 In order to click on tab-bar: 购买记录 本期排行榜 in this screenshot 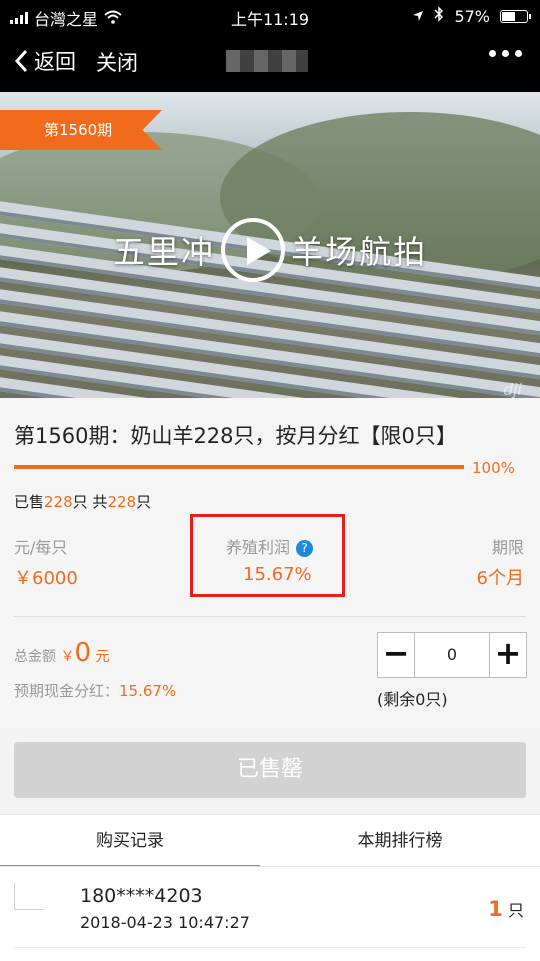, I will do `click(270, 840)`.